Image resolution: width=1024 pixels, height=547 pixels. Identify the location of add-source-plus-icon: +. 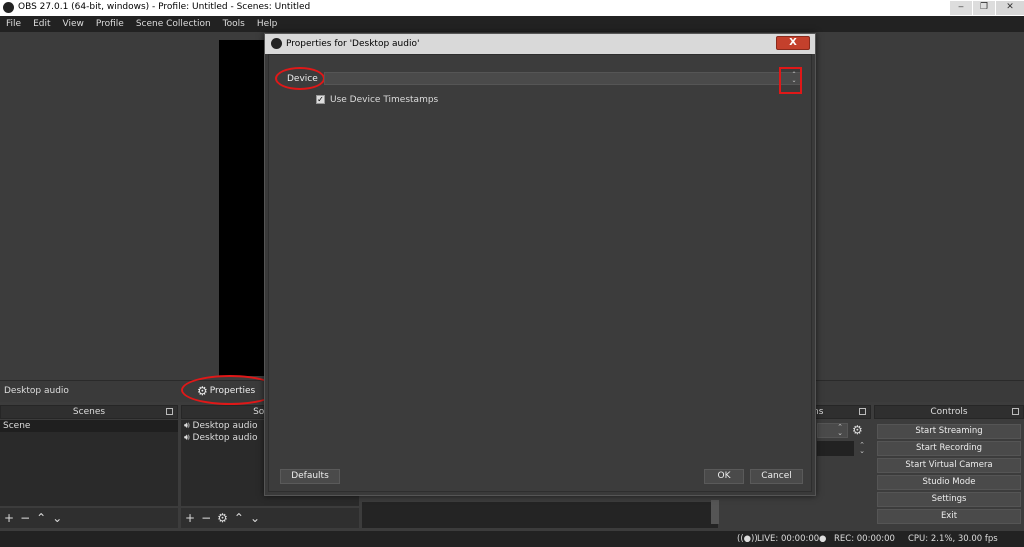
(190, 518).